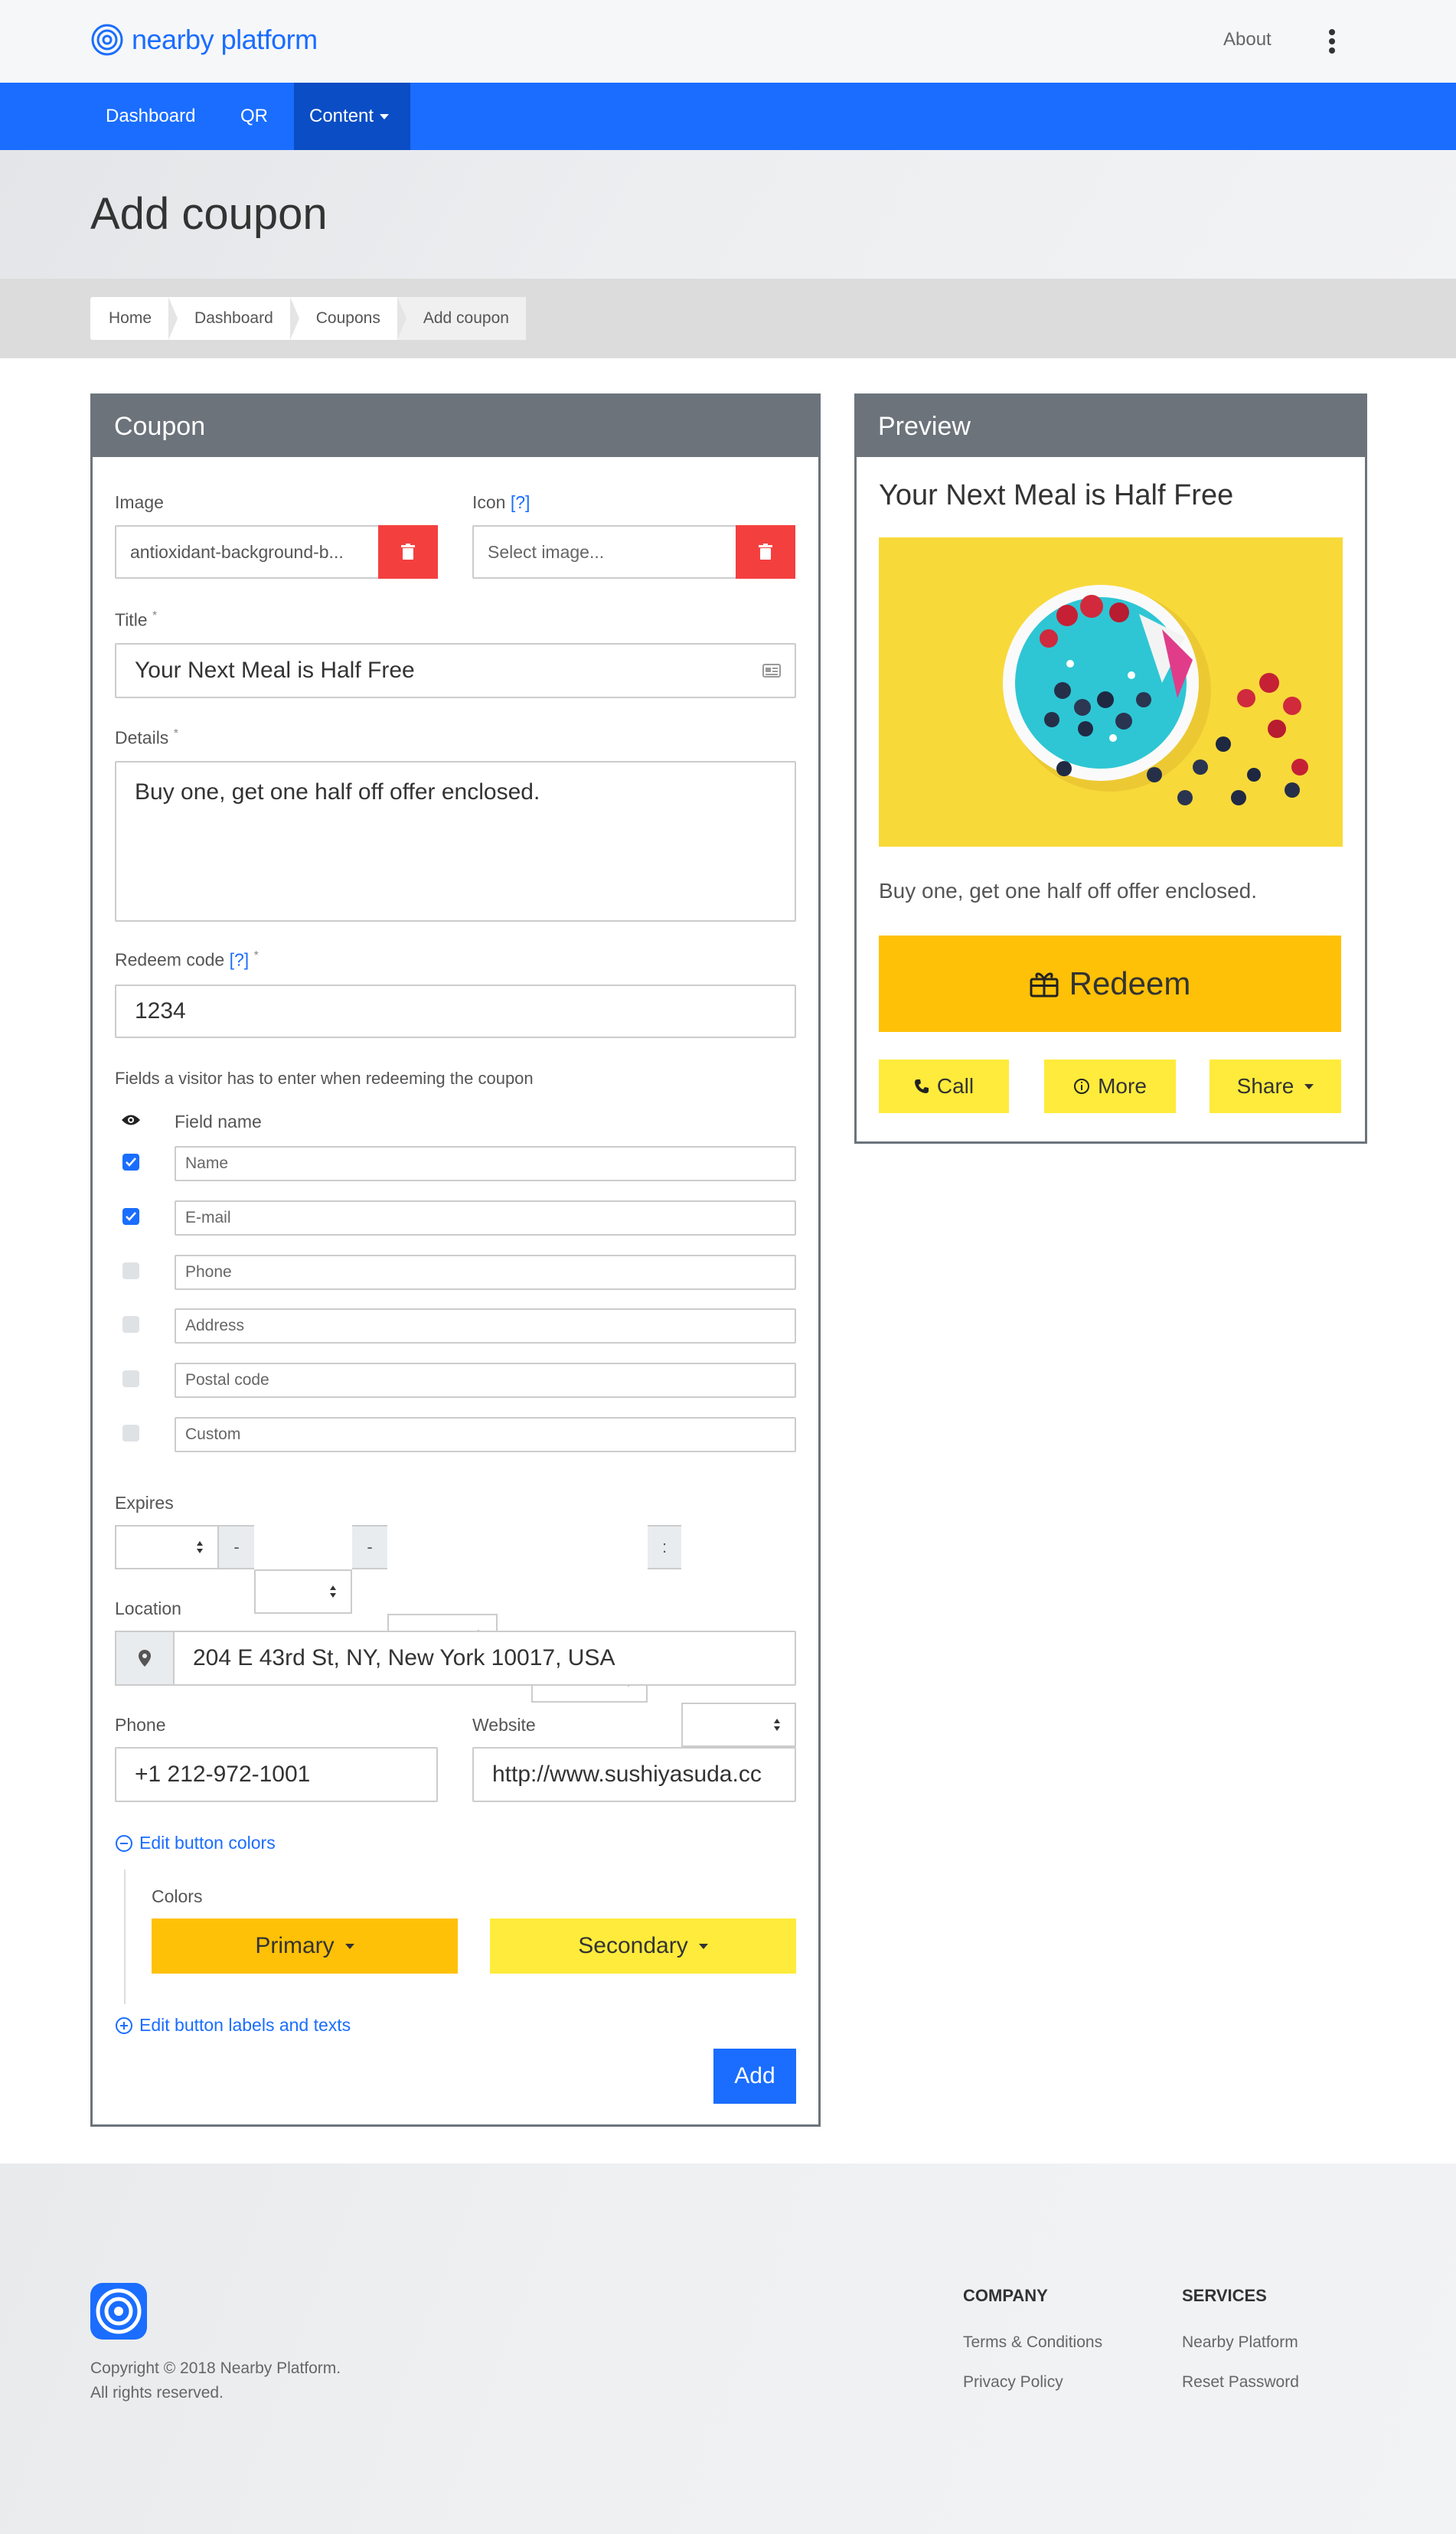  What do you see at coordinates (1056, 495) in the screenshot?
I see `preview-title: Your Next Meal is Half Free` at bounding box center [1056, 495].